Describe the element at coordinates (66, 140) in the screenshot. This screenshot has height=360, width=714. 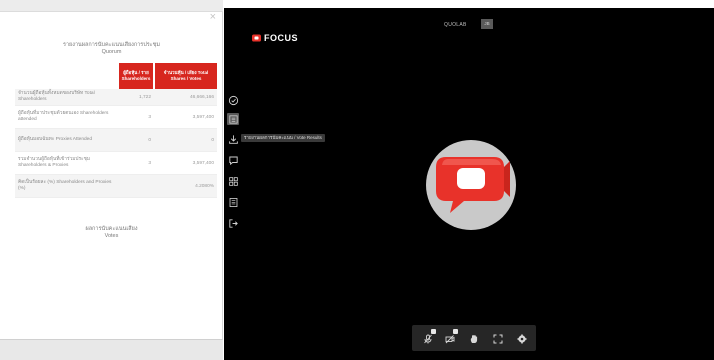
I see `row-label: ผู้ถือหุ้นมอบฉันทะ Proxies Attended` at that location.